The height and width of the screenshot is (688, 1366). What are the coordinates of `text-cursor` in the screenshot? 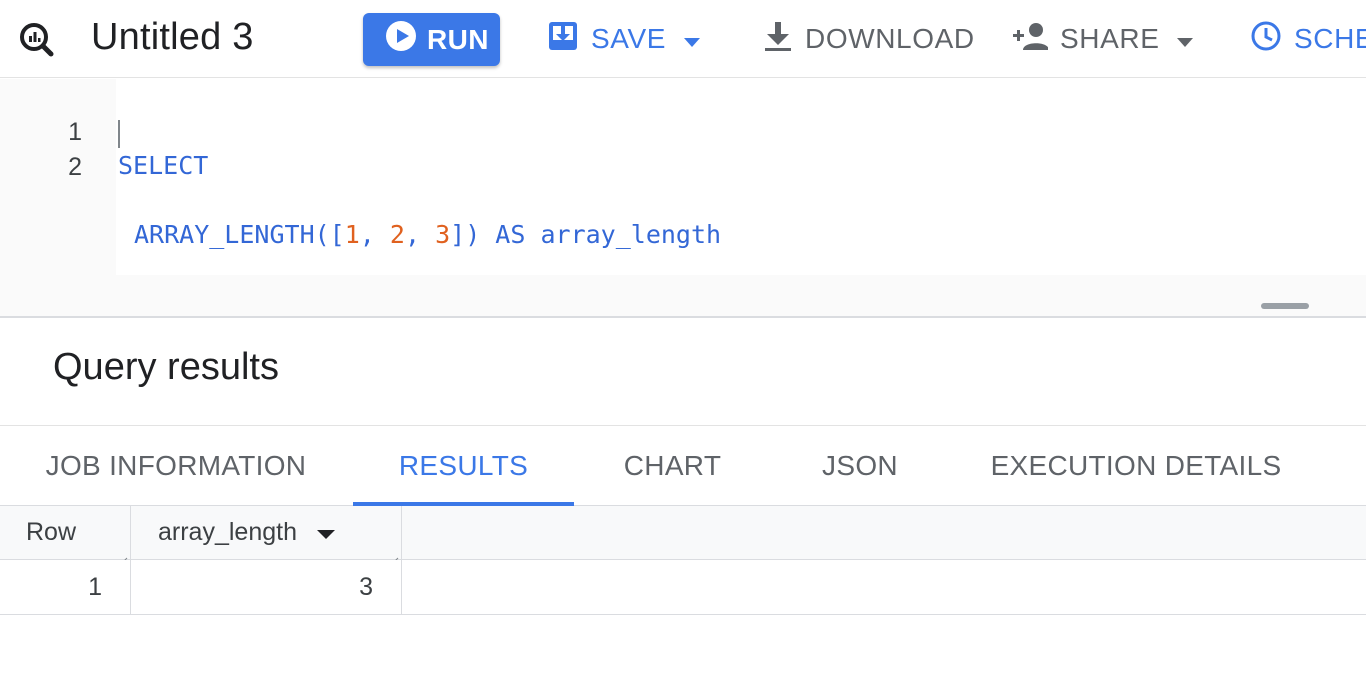 It's located at (119, 134).